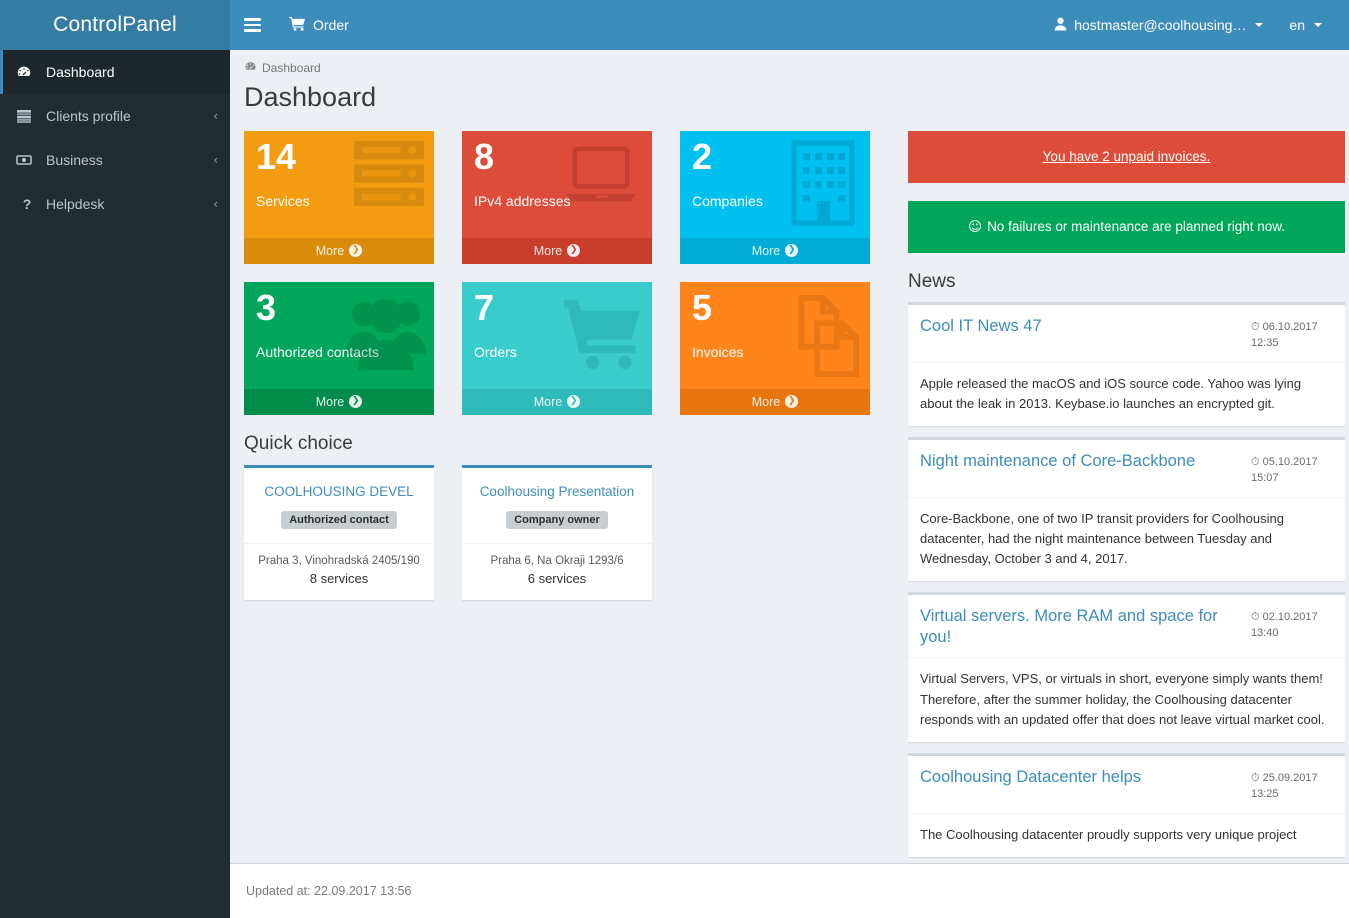 The image size is (1349, 918). Describe the element at coordinates (1085, 777) in the screenshot. I see `news-item-title: Coolhousing Datacenter helps` at that location.